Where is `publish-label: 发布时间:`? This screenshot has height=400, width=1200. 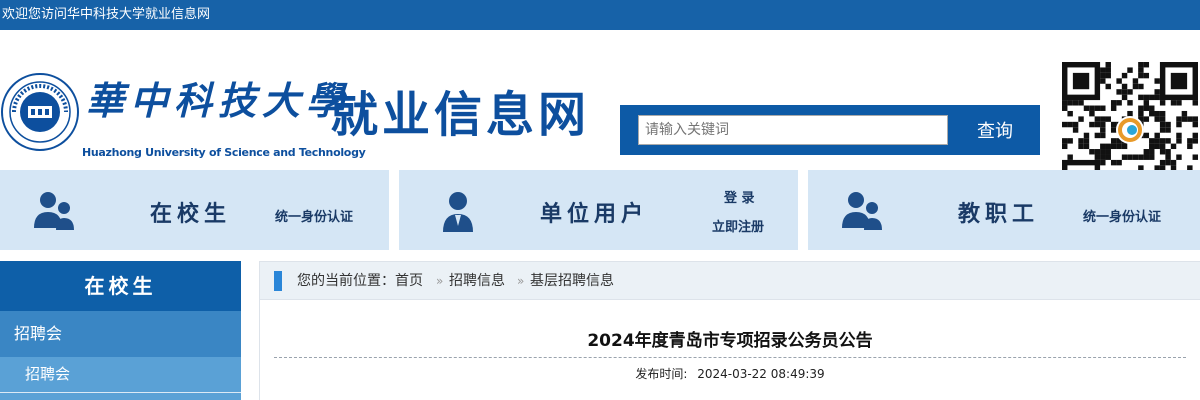 publish-label: 发布时间: is located at coordinates (661, 374).